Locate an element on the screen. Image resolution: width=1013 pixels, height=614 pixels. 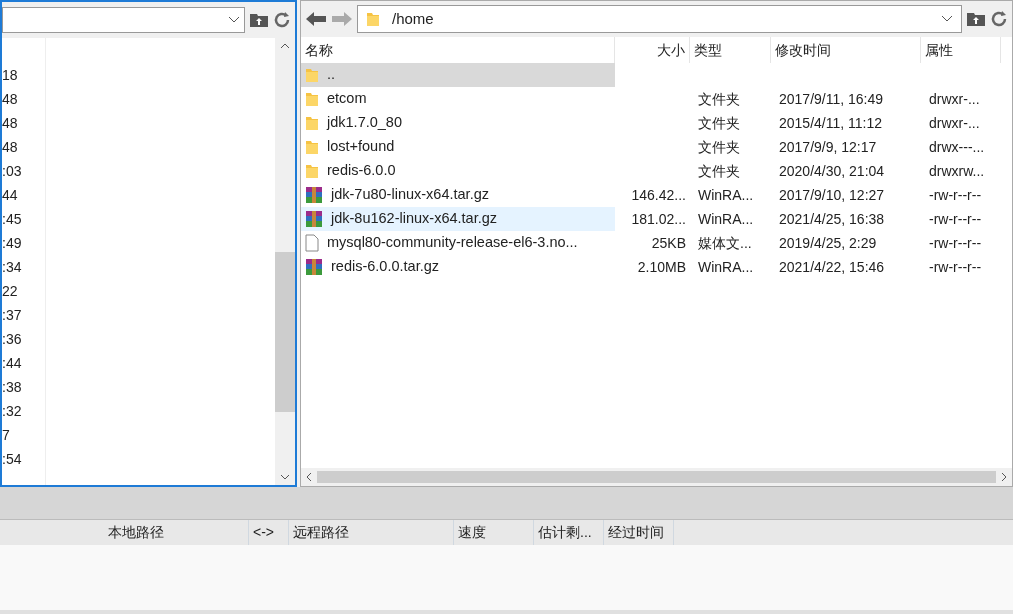
file-row: redis-6.0.0.tar.gz is located at coordinates (458, 267).